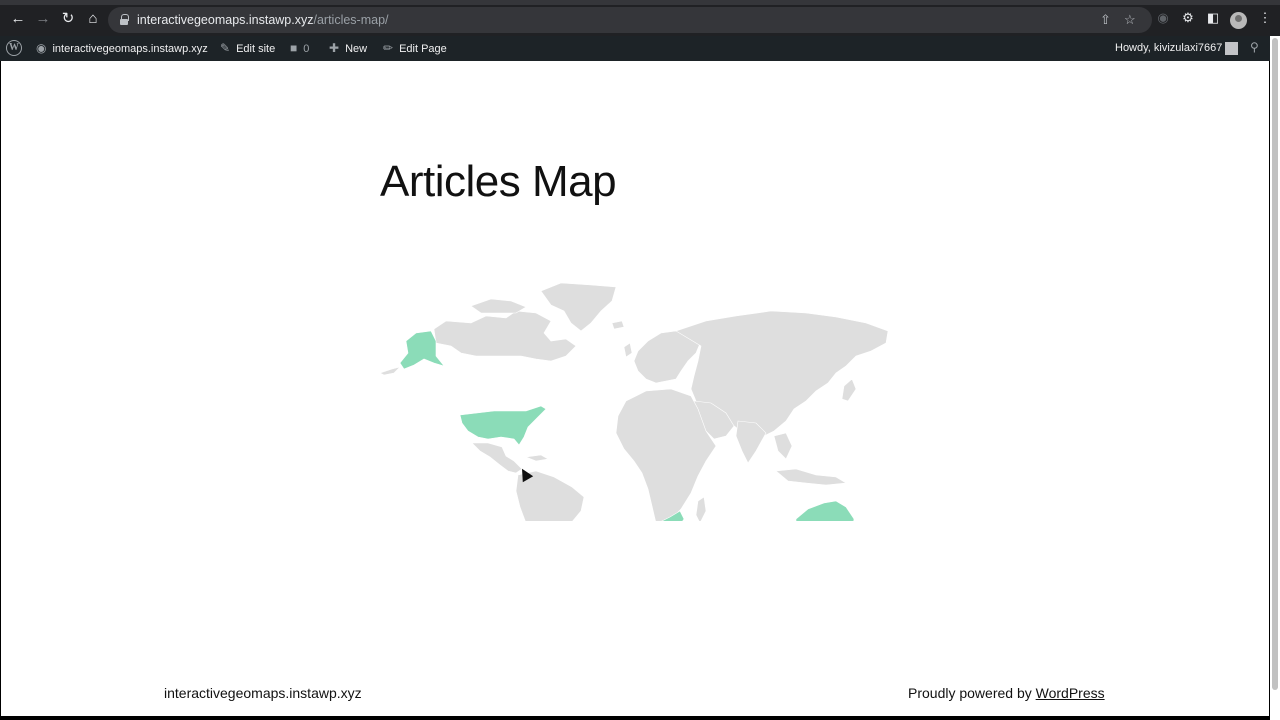 This screenshot has height=720, width=1280. I want to click on map-region-canada, so click(505, 336).